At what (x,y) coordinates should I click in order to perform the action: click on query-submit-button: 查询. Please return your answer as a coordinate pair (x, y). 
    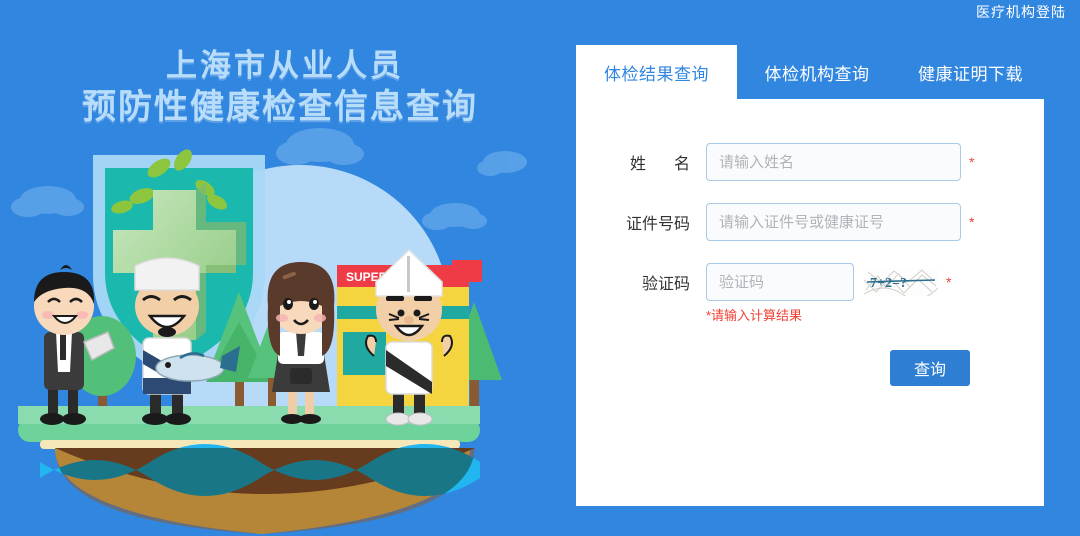
    Looking at the image, I should click on (930, 368).